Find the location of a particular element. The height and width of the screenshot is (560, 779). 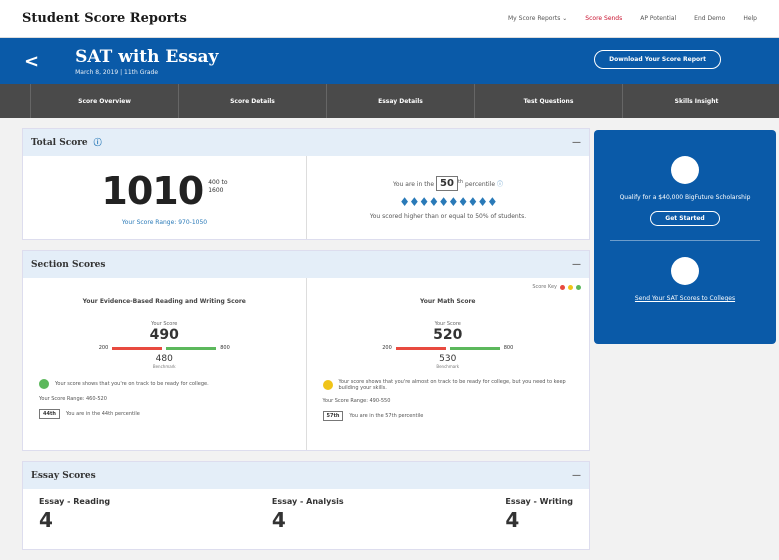

divider is located at coordinates (685, 240).